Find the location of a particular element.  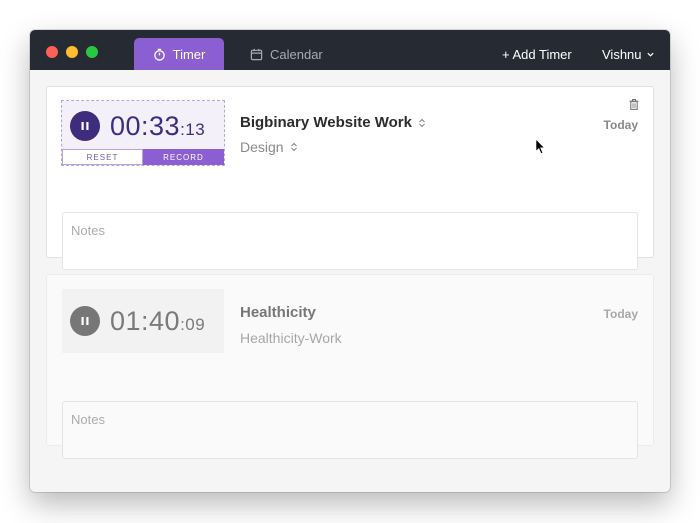

elapsed-time: 00:33:13 is located at coordinates (157, 128).